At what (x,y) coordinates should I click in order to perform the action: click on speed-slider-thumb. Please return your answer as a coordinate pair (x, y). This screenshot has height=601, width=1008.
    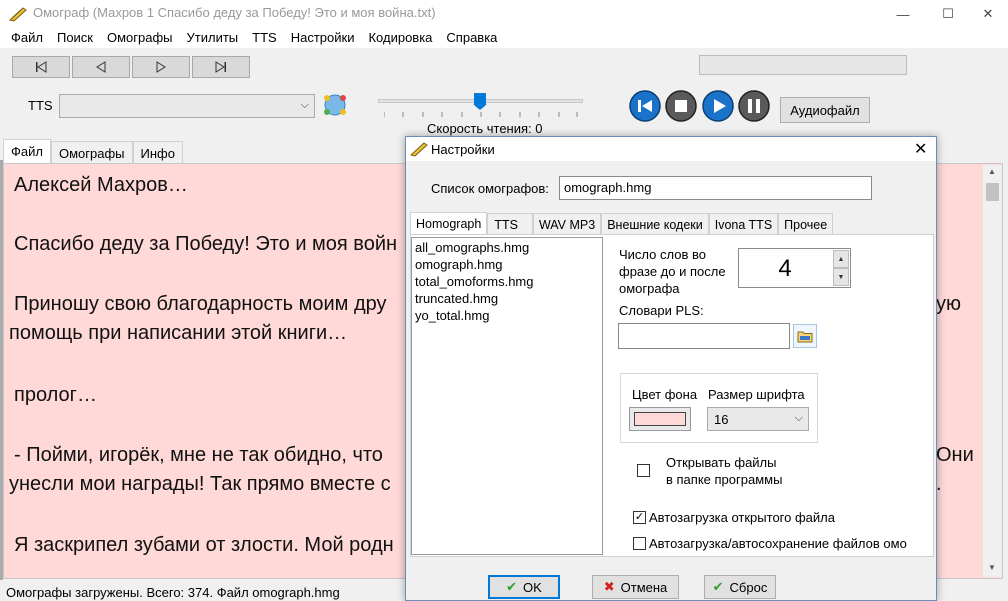
    Looking at the image, I should click on (480, 101).